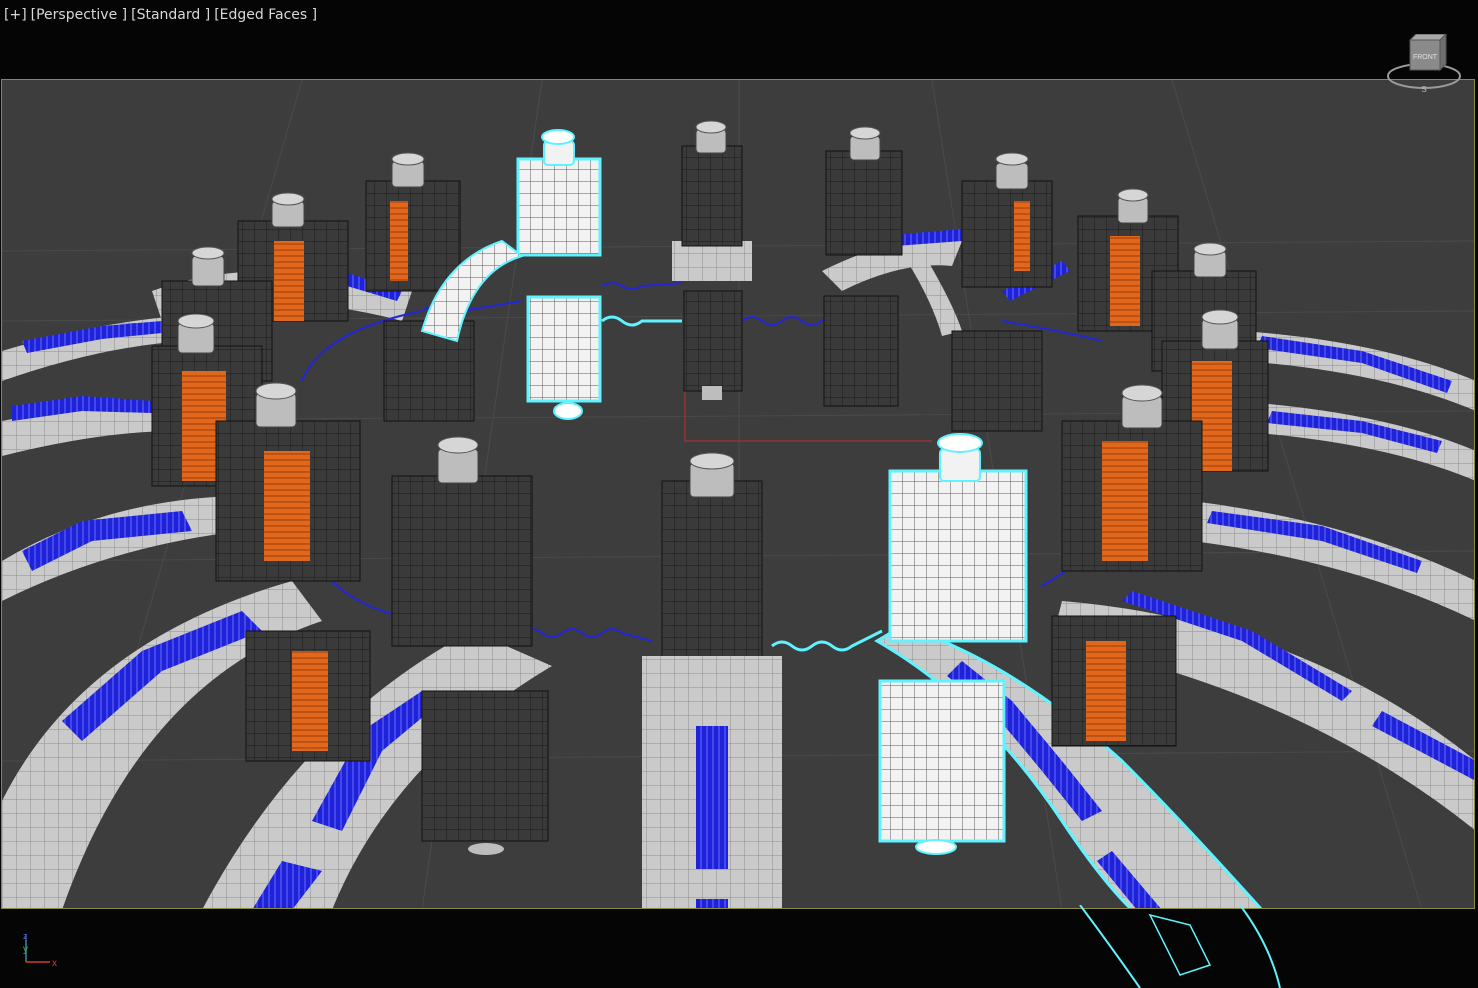 The height and width of the screenshot is (988, 1478). I want to click on viewcube: FRONT S, so click(1424, 64).